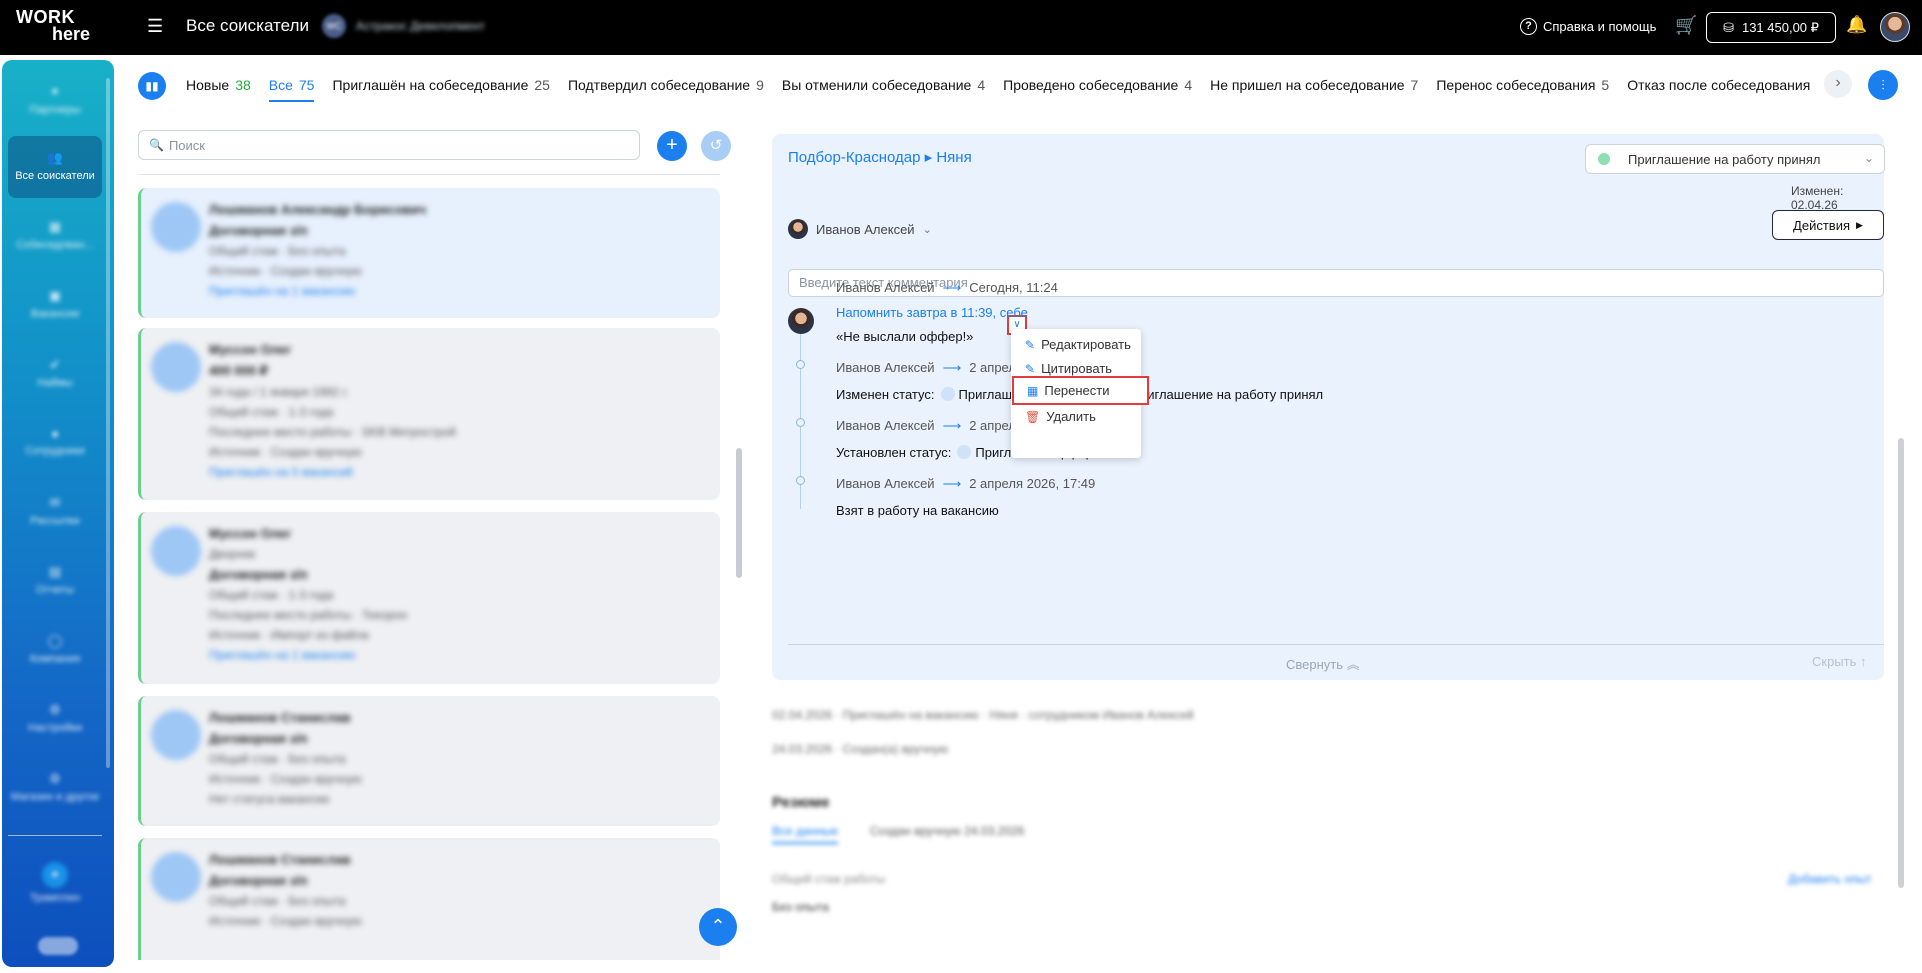 This screenshot has height=973, width=1922. I want to click on changed-date: Изменен: 02.04.26, so click(1817, 198).